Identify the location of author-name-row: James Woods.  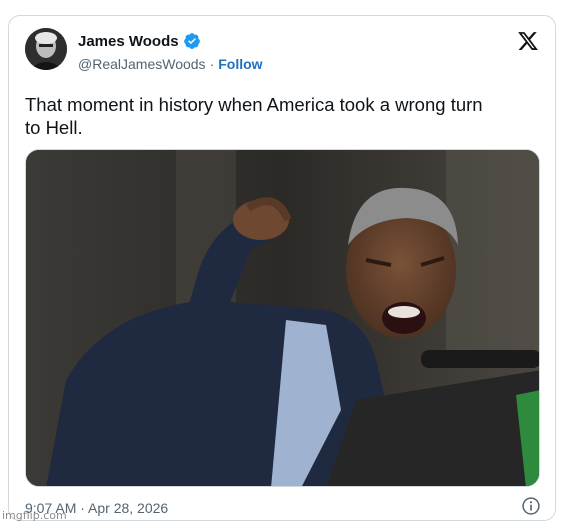
(139, 41).